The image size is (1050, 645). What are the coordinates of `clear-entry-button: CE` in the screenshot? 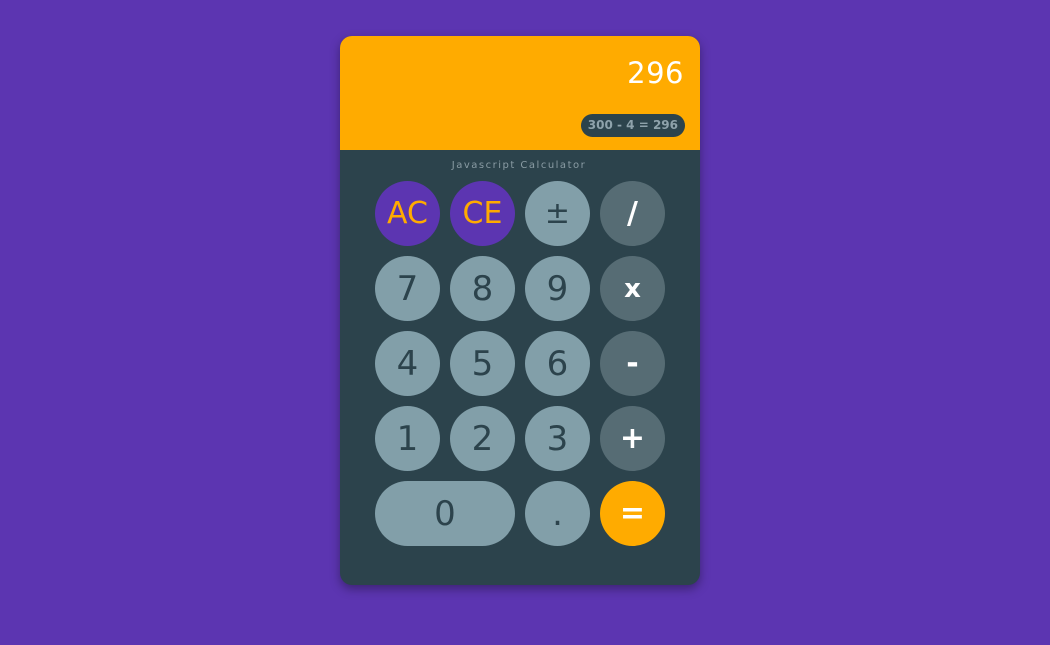 It's located at (482, 213).